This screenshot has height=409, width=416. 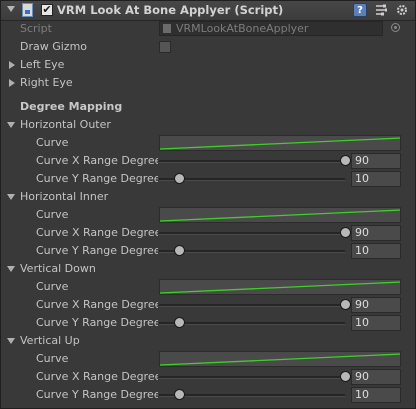 I want to click on component-title: VRM Look At Bone Applyer (Script), so click(x=170, y=10).